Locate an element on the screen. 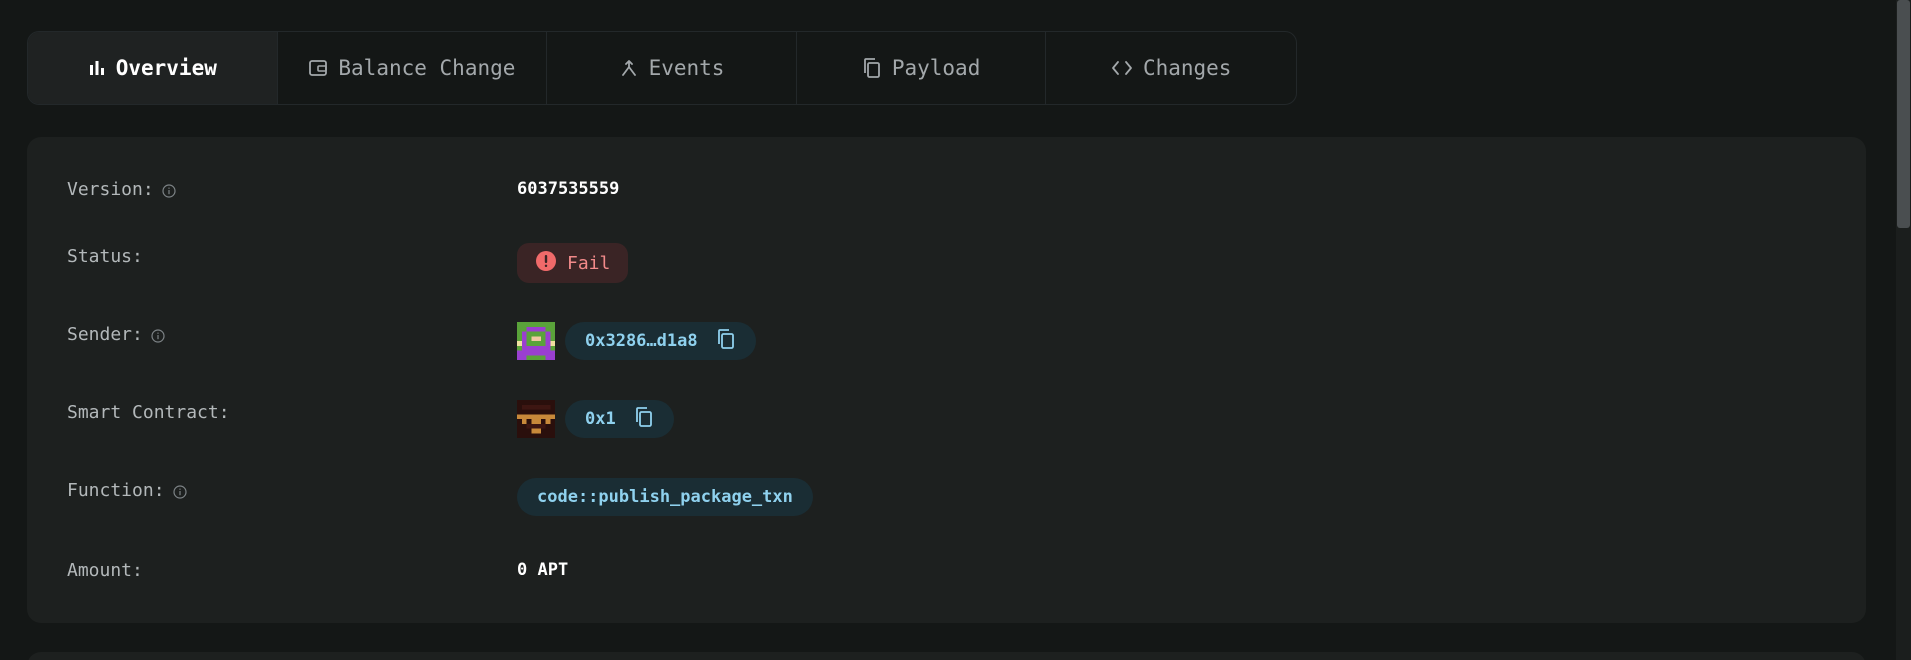 This screenshot has height=660, width=1911. version-row: Version: is located at coordinates (121, 189).